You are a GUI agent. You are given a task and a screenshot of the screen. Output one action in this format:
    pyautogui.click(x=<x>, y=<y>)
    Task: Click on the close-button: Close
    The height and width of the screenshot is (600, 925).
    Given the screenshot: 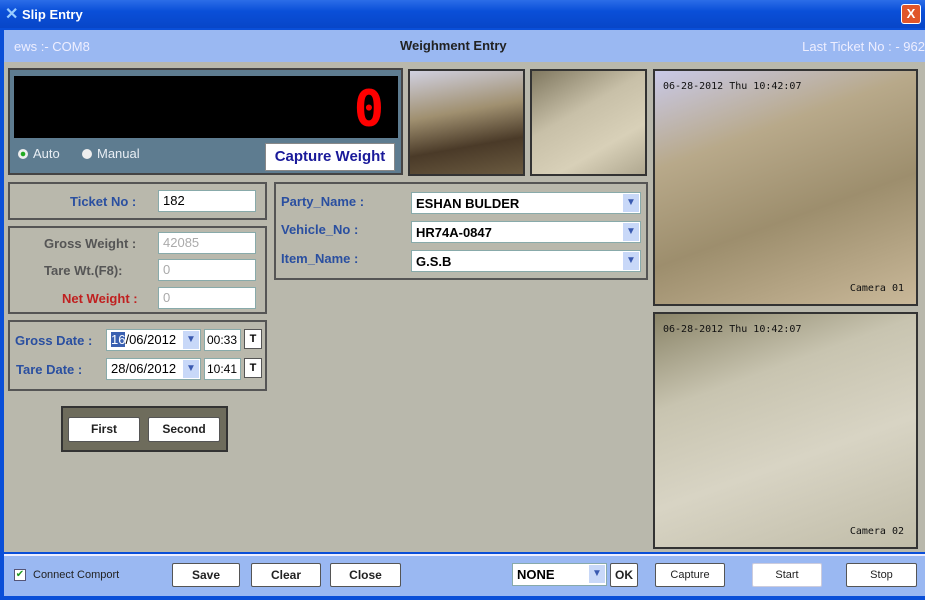 What is the action you would take?
    pyautogui.click(x=365, y=575)
    